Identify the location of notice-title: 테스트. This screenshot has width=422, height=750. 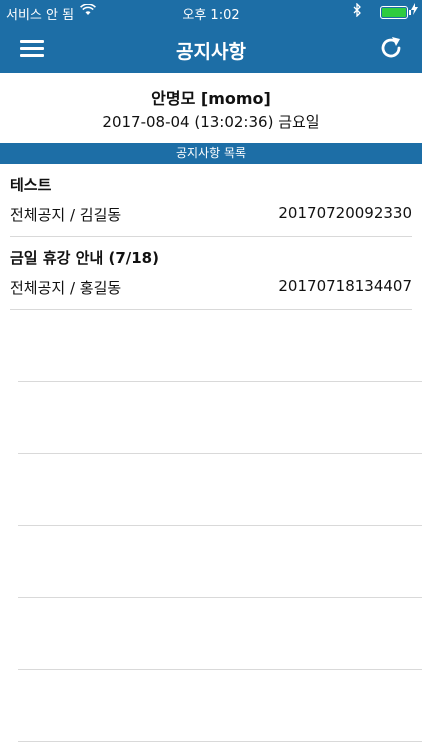
(31, 185).